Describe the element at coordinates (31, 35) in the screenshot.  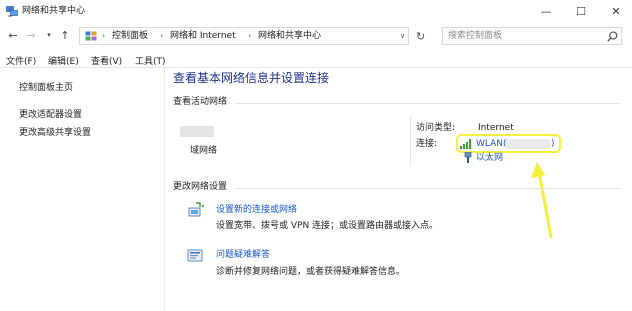
I see `forward-button: →` at that location.